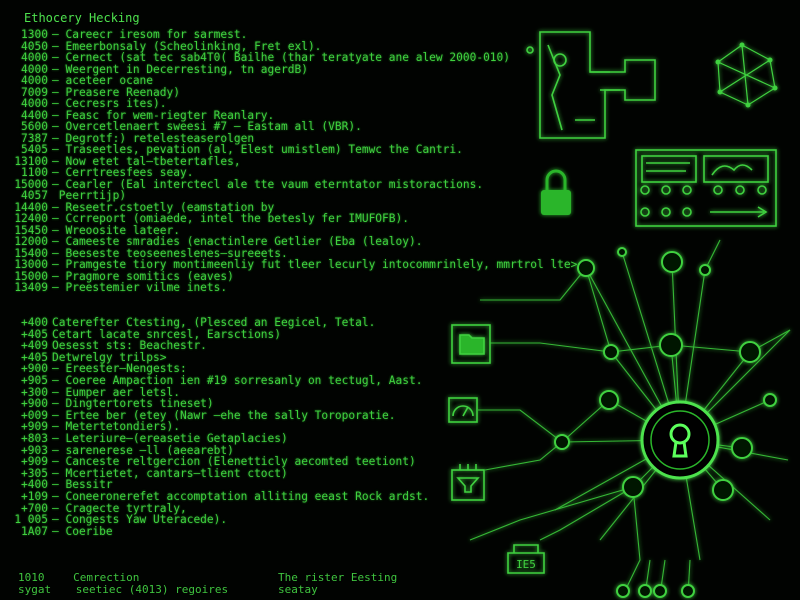 Image resolution: width=800 pixels, height=600 pixels. I want to click on gauge-icon, so click(463, 410).